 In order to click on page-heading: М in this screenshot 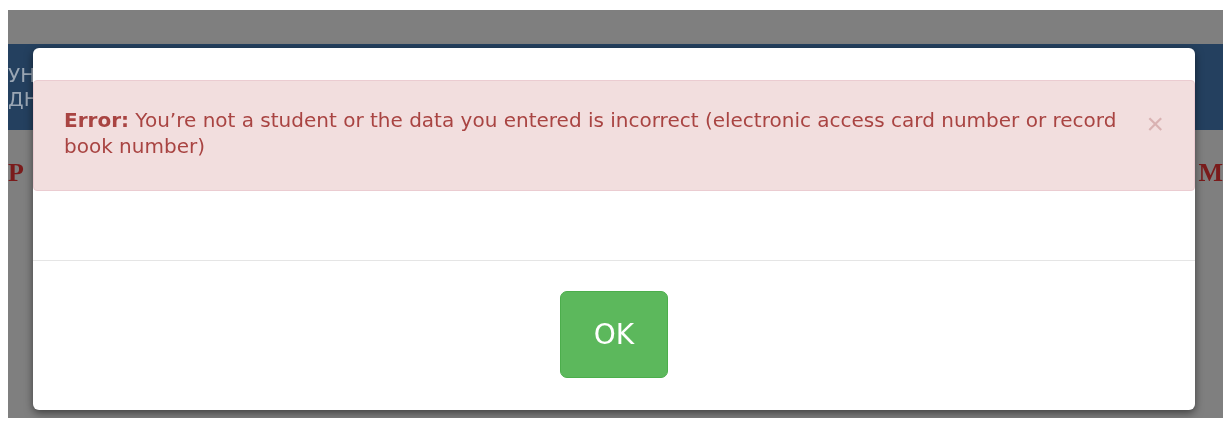, I will do `click(1210, 173)`.